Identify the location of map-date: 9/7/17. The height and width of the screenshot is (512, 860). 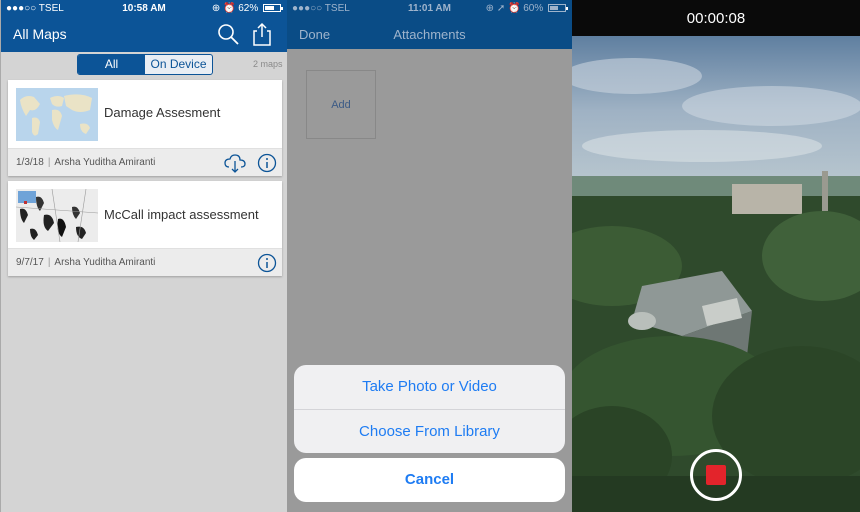
(30, 262).